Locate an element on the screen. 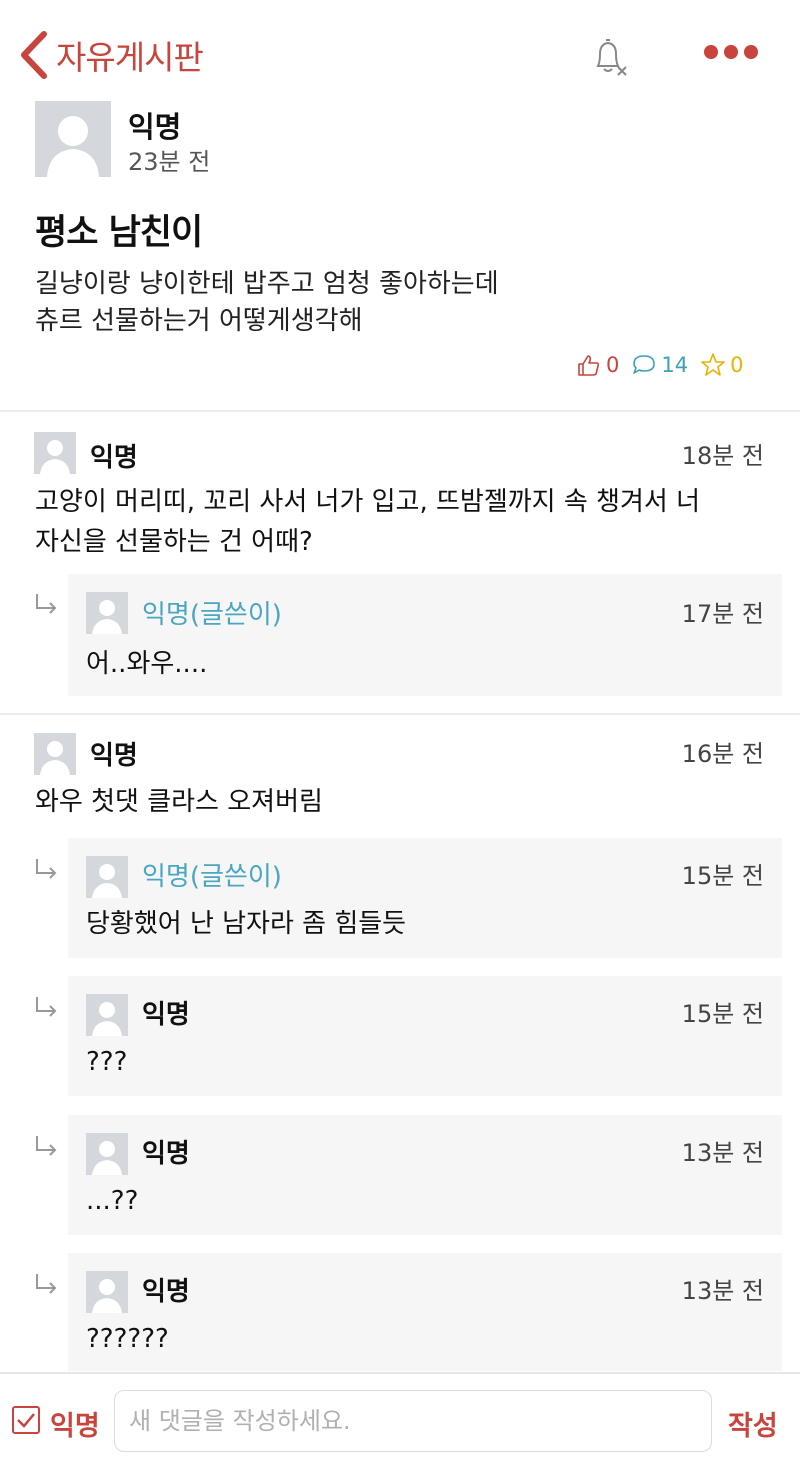 This screenshot has width=800, height=1463. reply-text: 당황했어 난 남자라 좀 힘들듯 is located at coordinates (246, 924).